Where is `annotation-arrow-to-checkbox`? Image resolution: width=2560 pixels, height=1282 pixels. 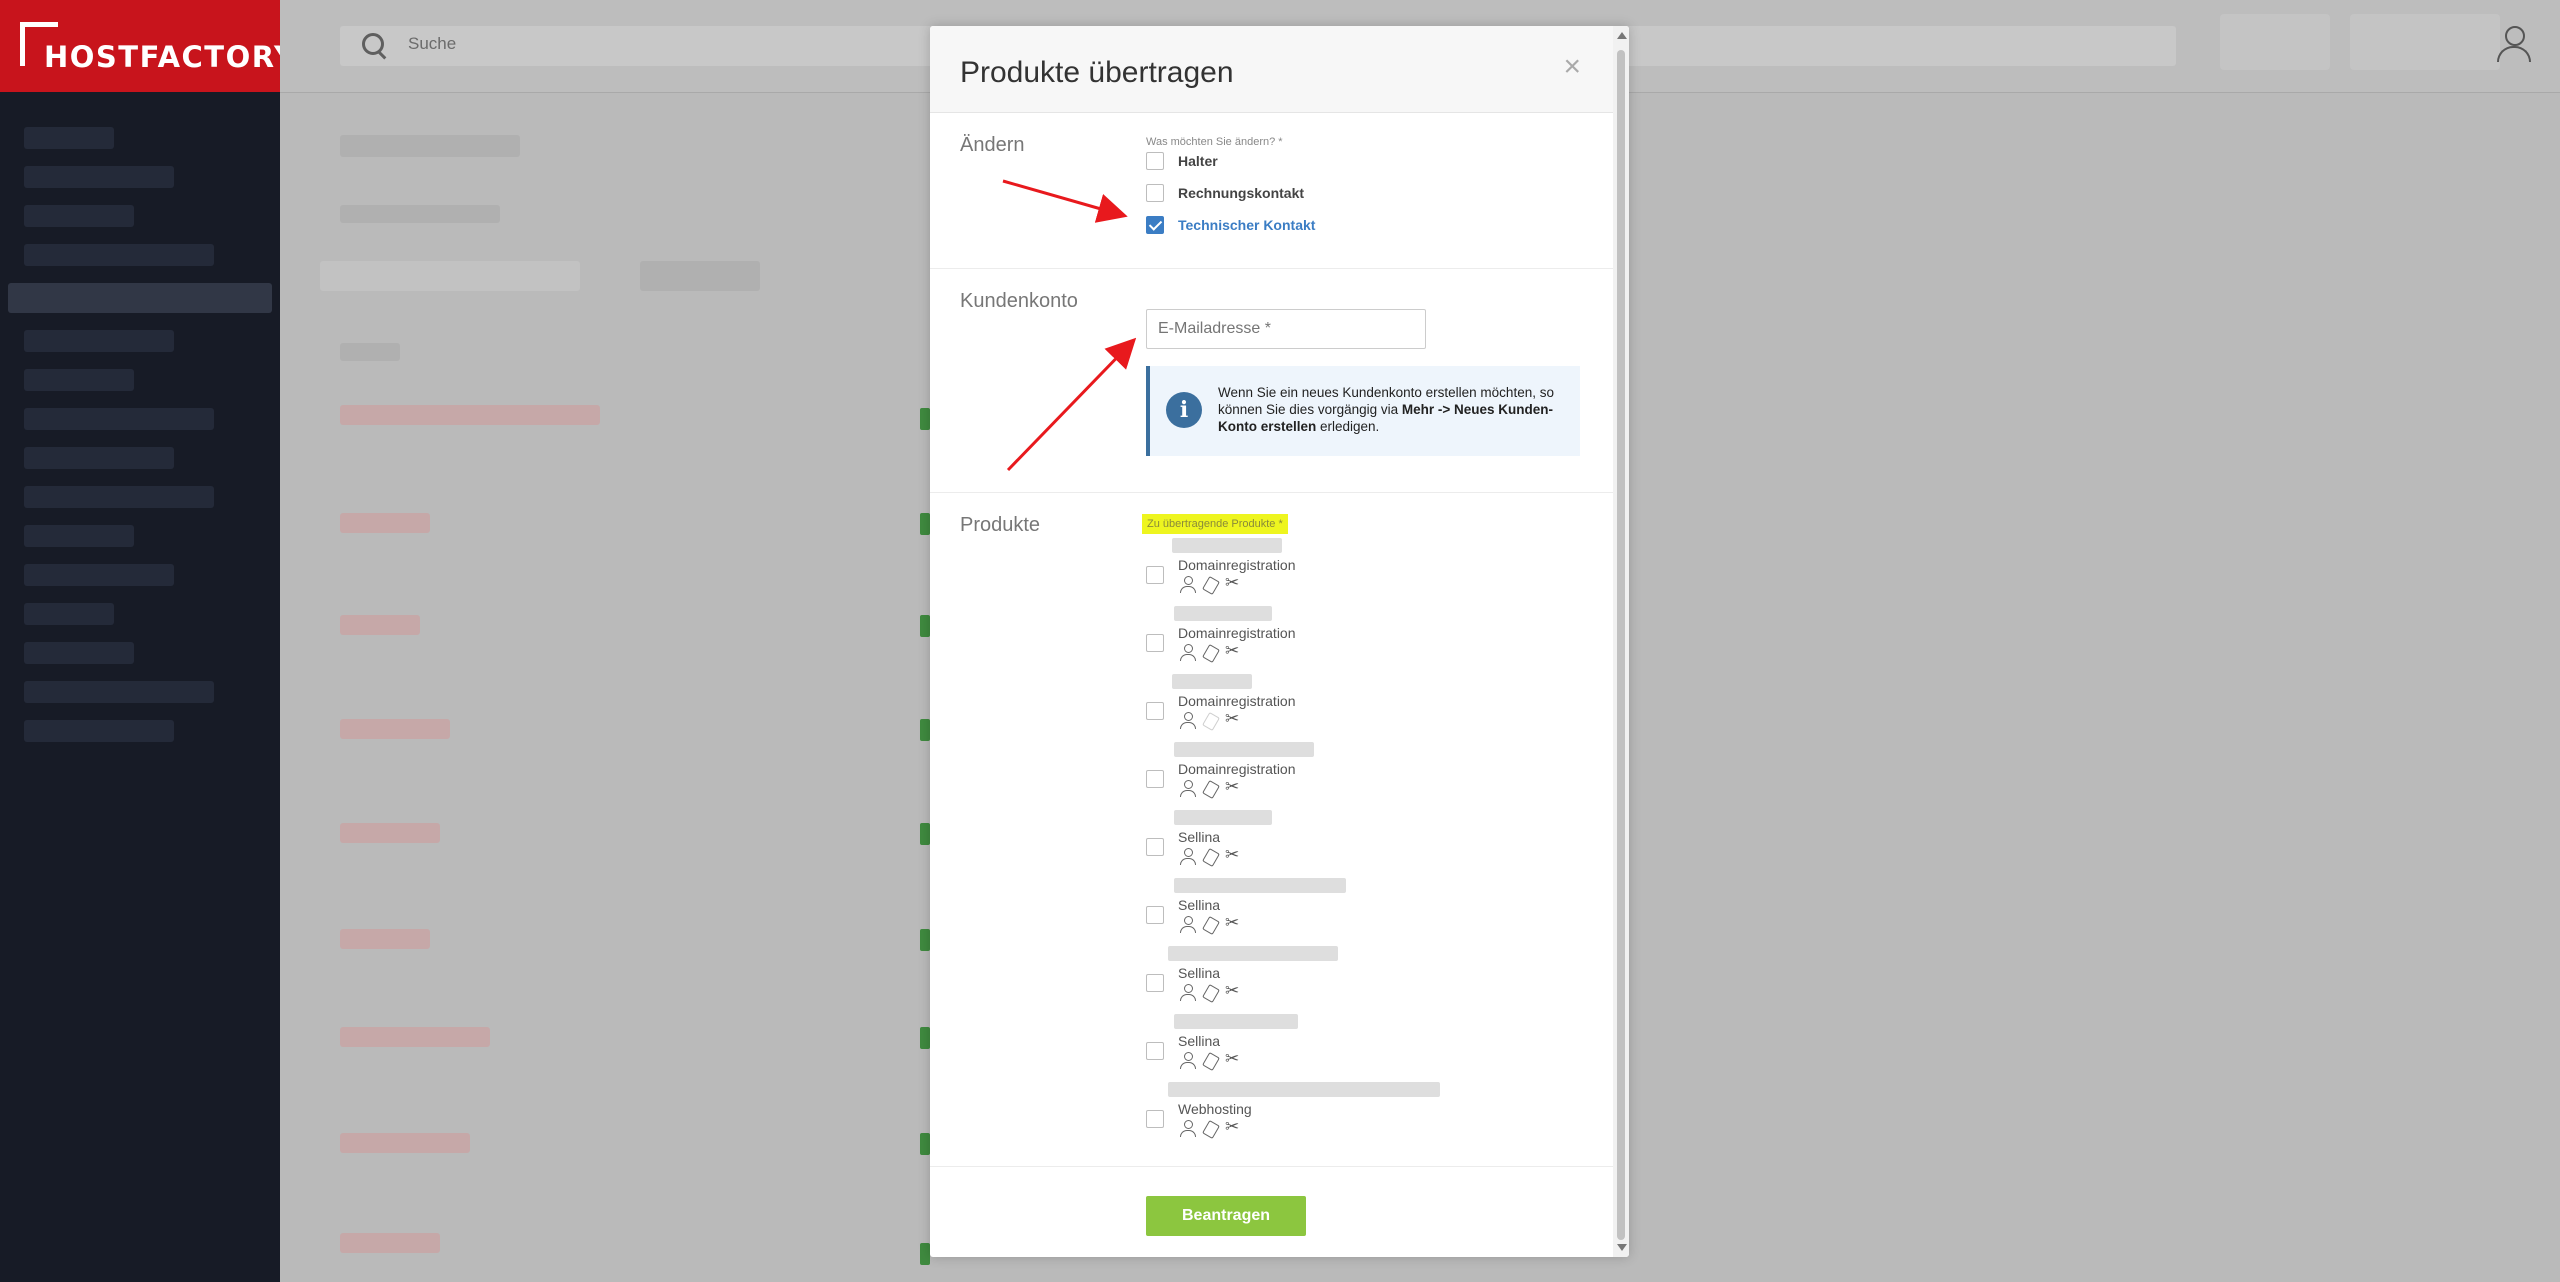
annotation-arrow-to-checkbox is located at coordinates (1065, 201).